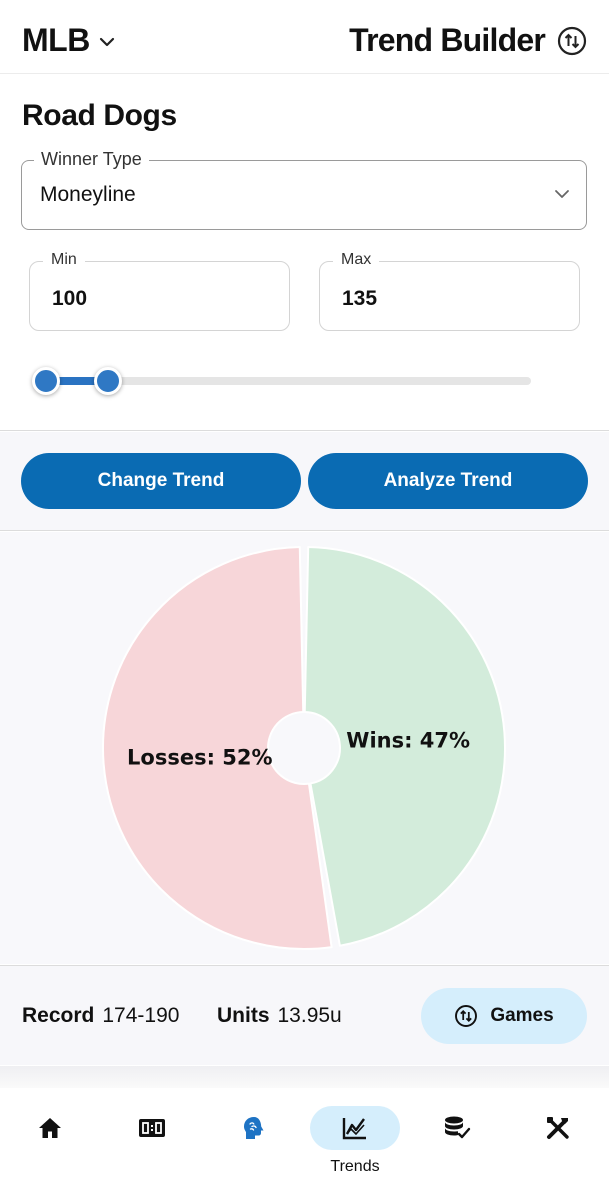  What do you see at coordinates (100, 1016) in the screenshot?
I see `record-stat: Record 174-190` at bounding box center [100, 1016].